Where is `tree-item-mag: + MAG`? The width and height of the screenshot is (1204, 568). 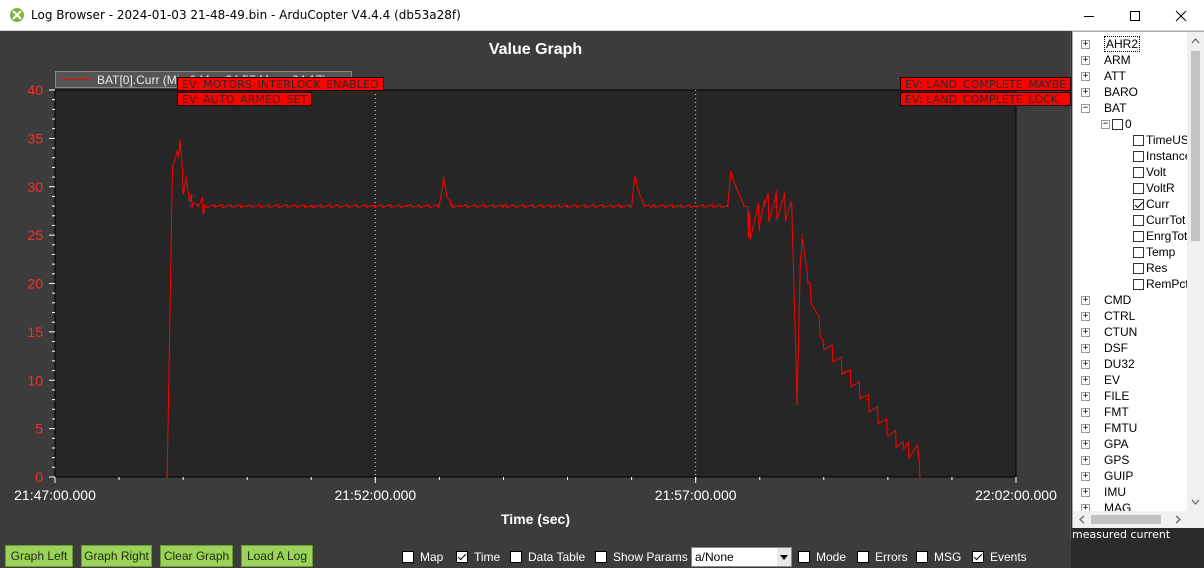
tree-item-mag: + MAG is located at coordinates (1106, 505).